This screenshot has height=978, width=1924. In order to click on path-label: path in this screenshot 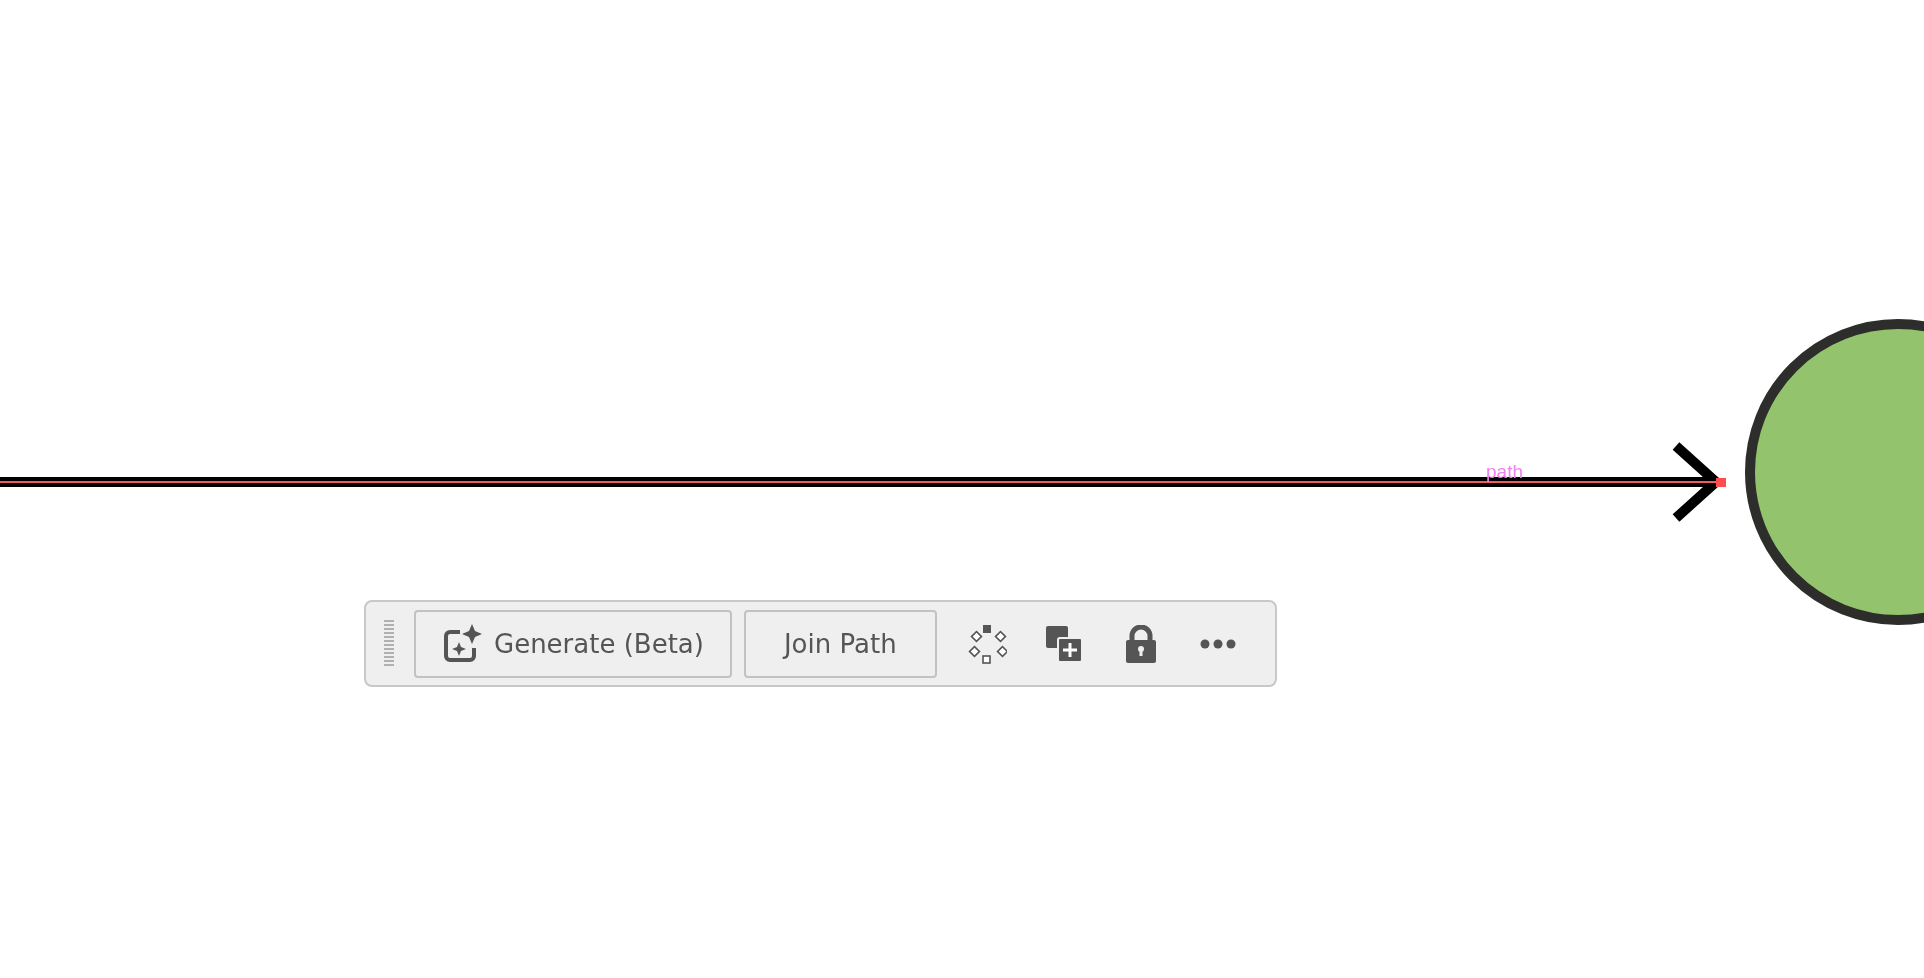, I will do `click(1504, 471)`.